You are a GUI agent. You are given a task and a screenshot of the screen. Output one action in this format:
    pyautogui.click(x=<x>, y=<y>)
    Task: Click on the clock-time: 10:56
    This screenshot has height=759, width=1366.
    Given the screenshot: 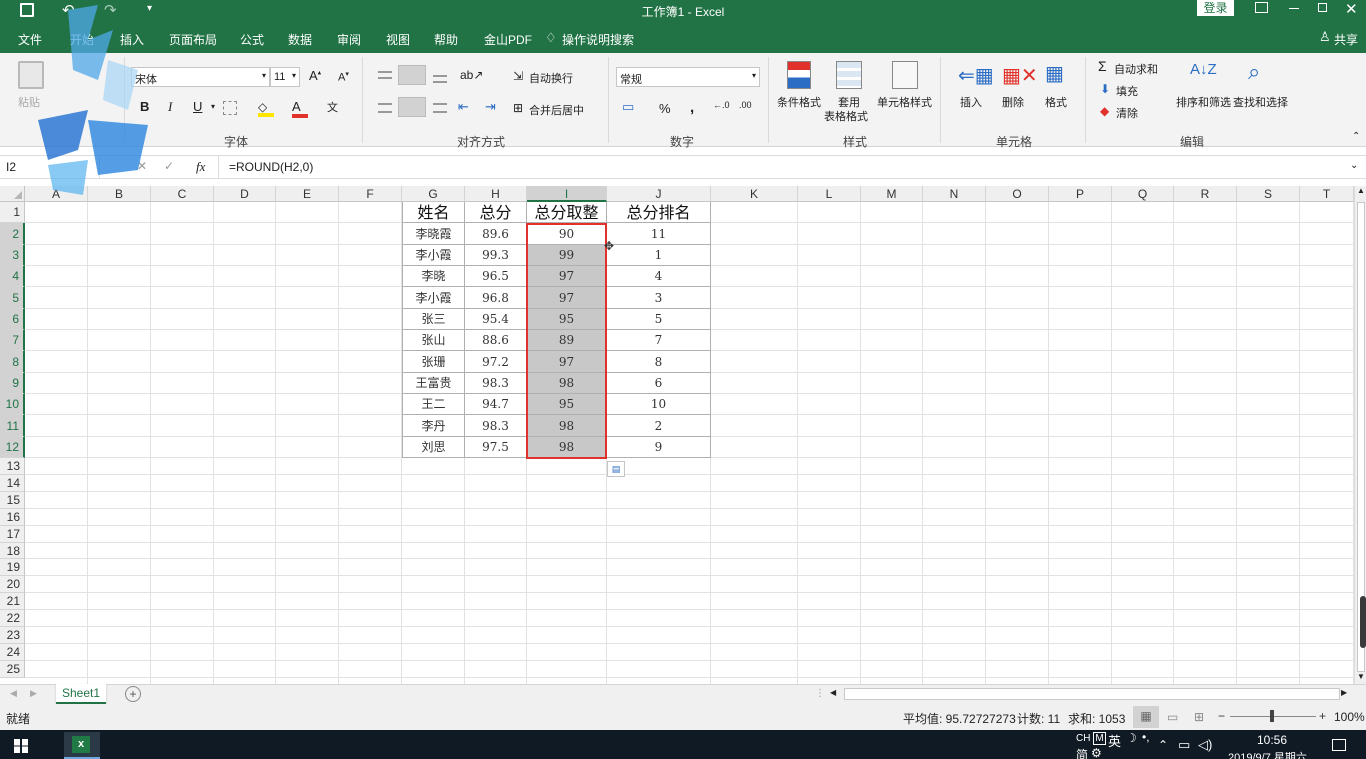 What is the action you would take?
    pyautogui.click(x=1272, y=740)
    